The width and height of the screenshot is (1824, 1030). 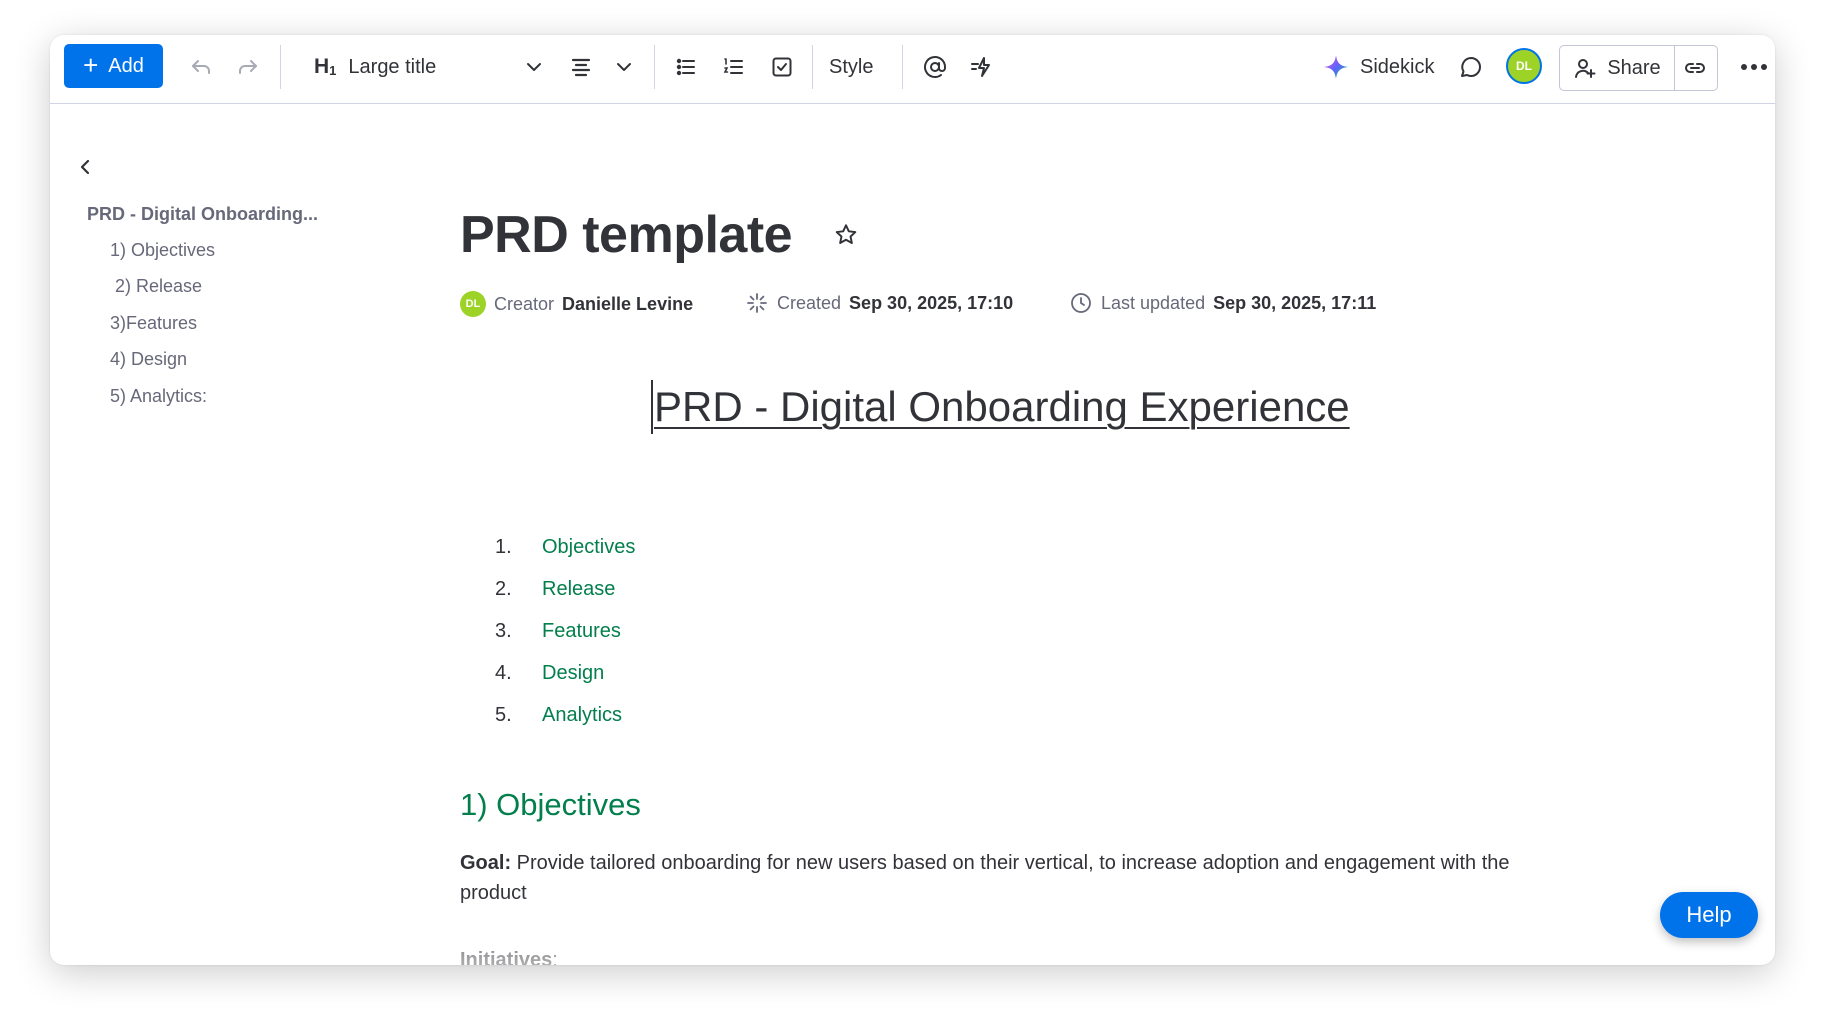 What do you see at coordinates (626, 235) in the screenshot?
I see `page-title: PRD template` at bounding box center [626, 235].